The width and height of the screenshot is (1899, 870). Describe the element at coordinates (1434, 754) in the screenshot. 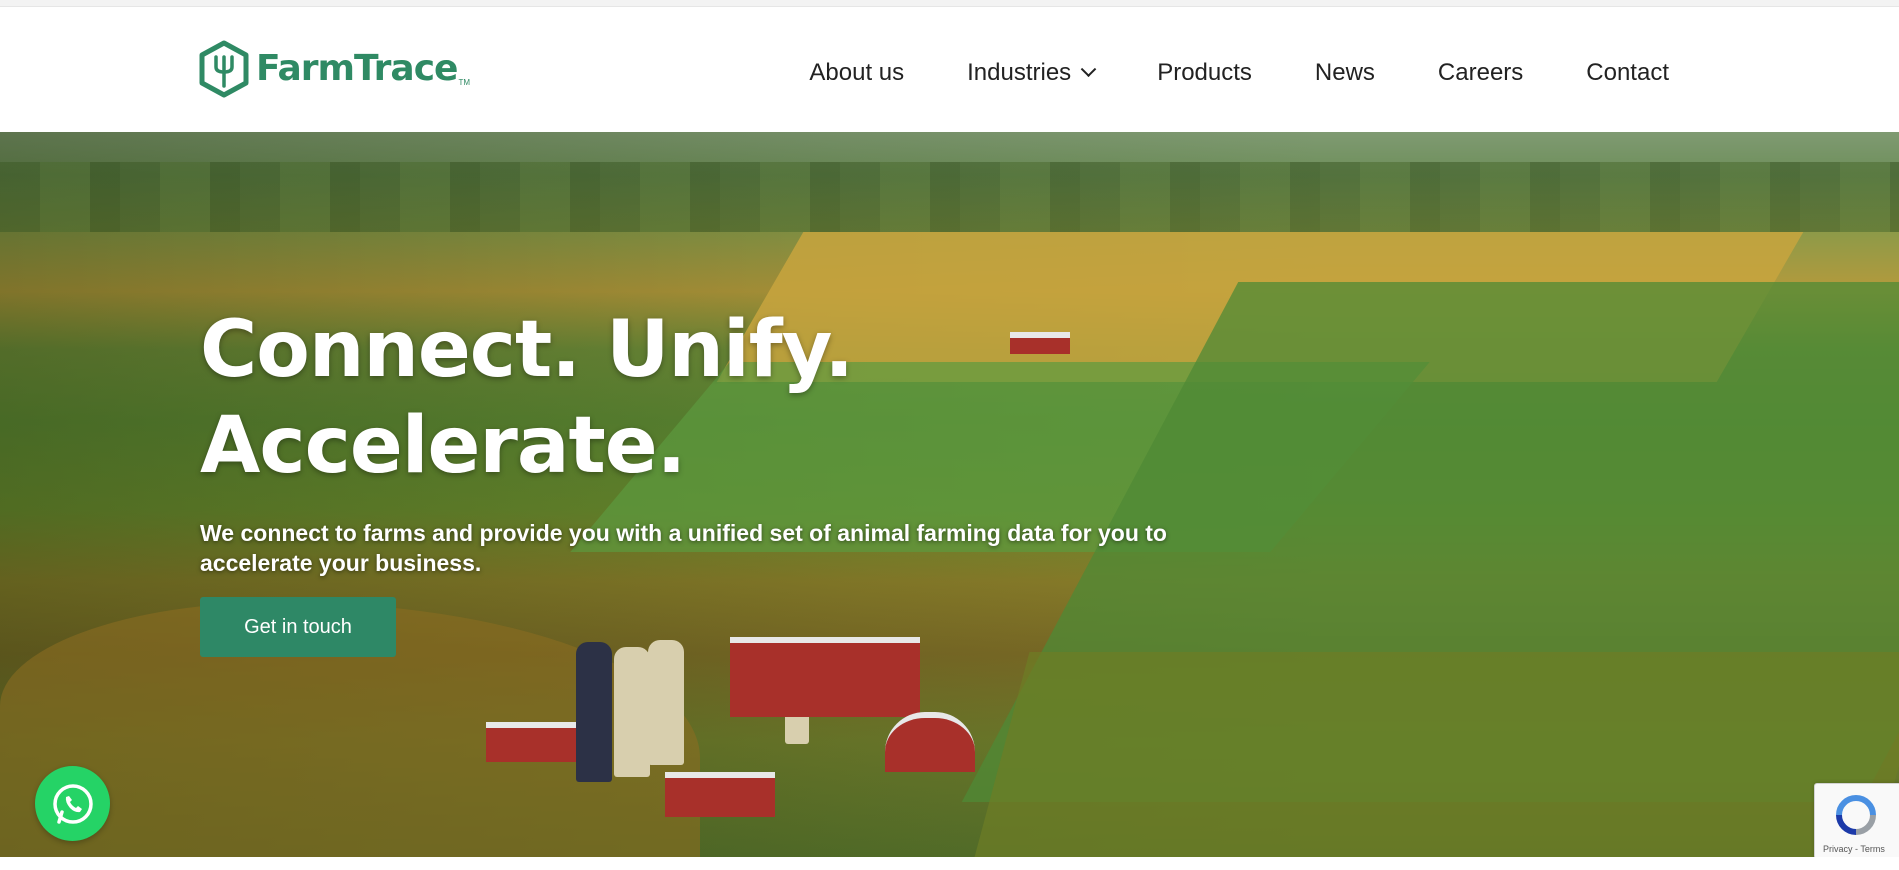

I see `hero-bg-corn-field-right` at that location.